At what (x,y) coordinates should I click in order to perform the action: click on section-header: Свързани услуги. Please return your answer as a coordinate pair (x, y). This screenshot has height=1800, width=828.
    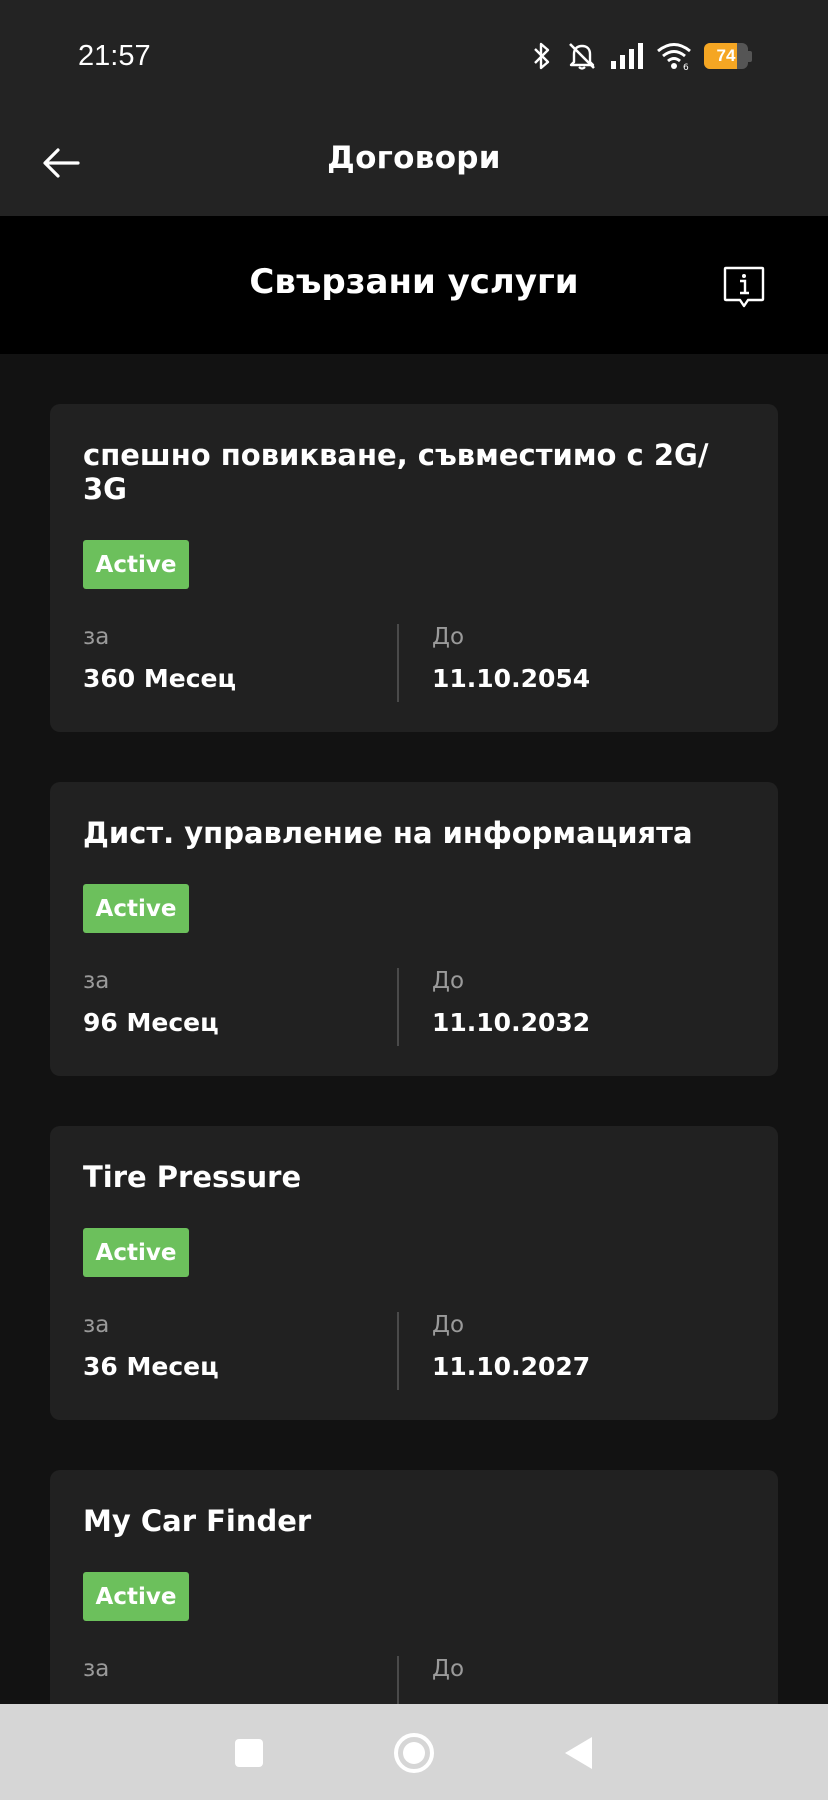
    Looking at the image, I should click on (414, 285).